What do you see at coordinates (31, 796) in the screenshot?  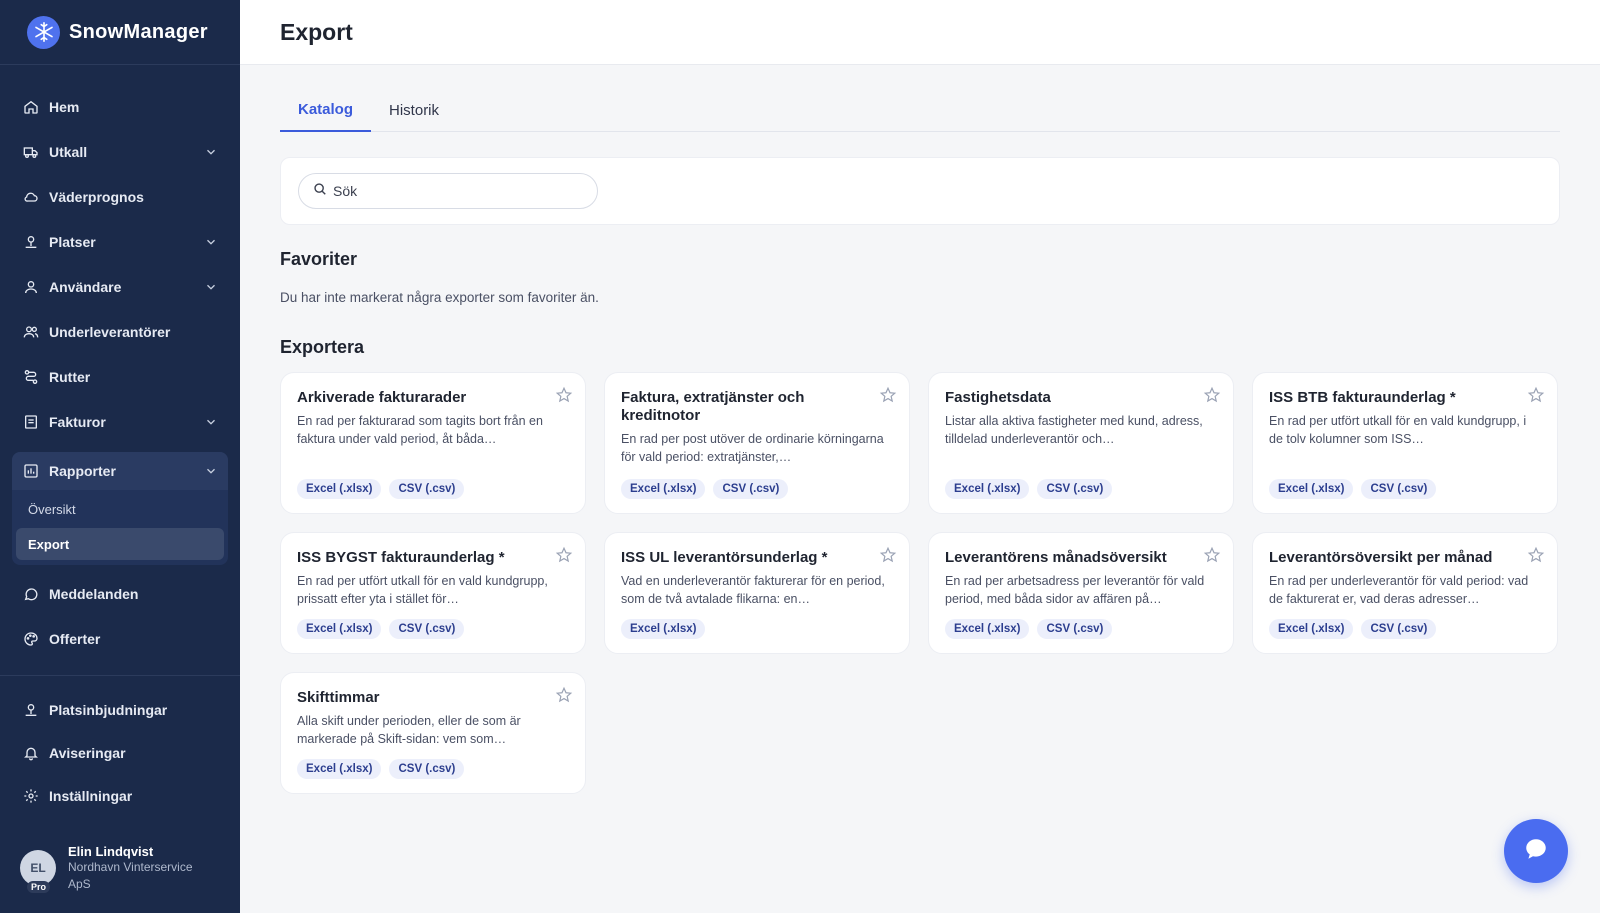 I see `gear-icon` at bounding box center [31, 796].